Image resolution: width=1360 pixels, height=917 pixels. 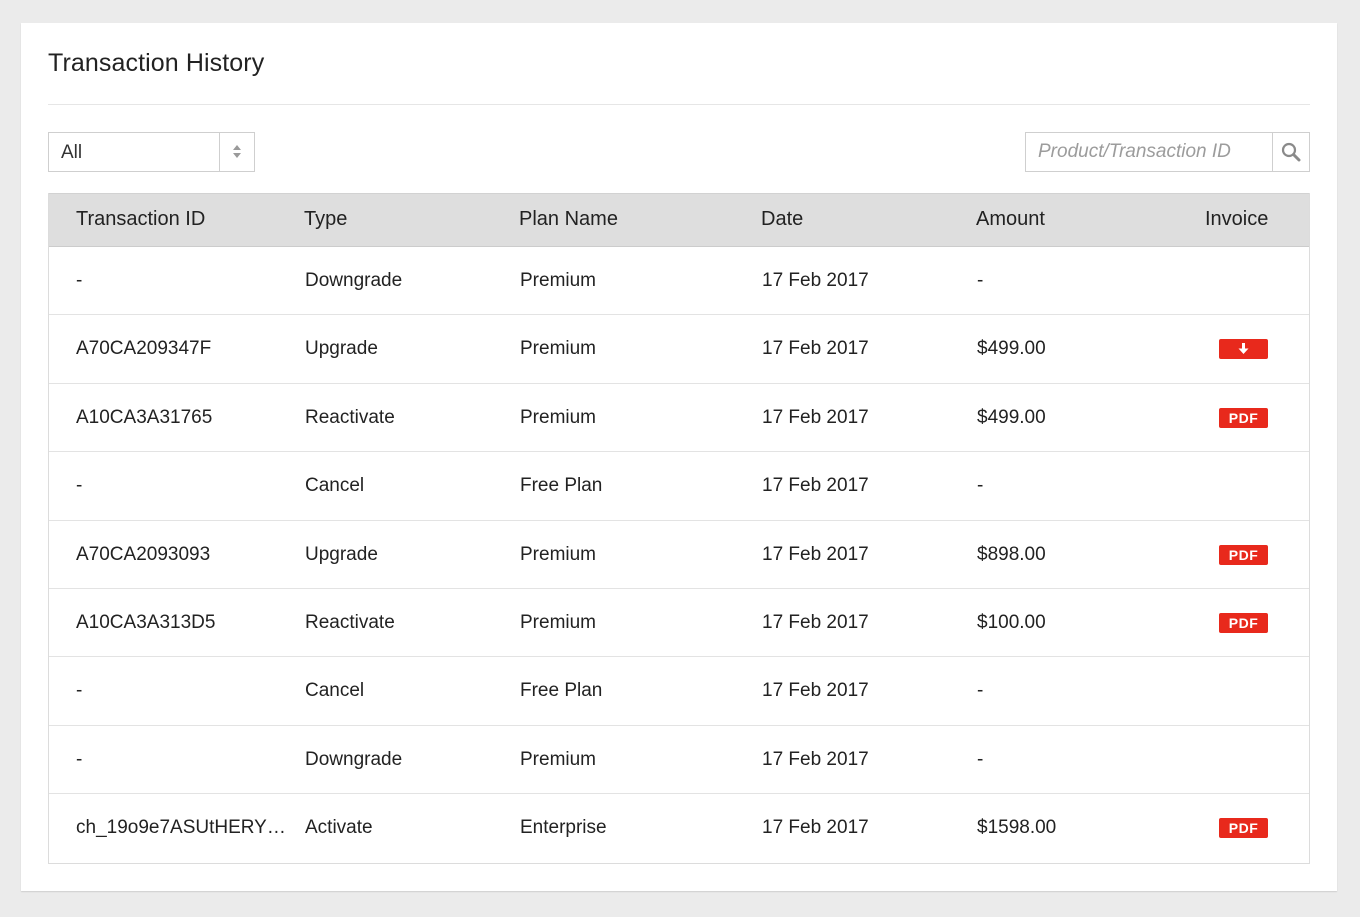 I want to click on invoice-download-button, so click(x=1243, y=349).